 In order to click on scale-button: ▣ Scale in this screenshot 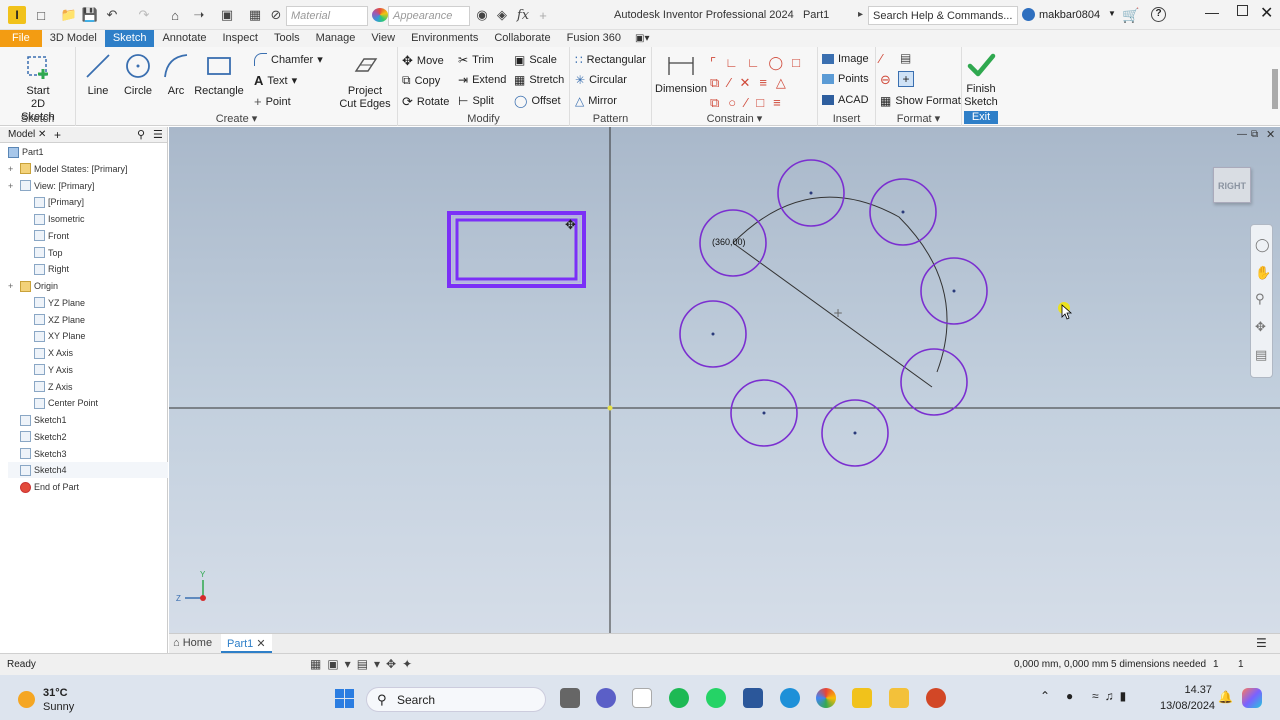, I will do `click(535, 60)`.